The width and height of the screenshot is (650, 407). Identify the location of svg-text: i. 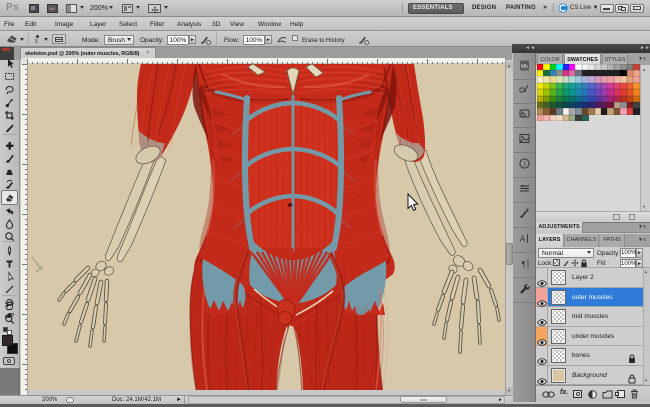
(525, 164).